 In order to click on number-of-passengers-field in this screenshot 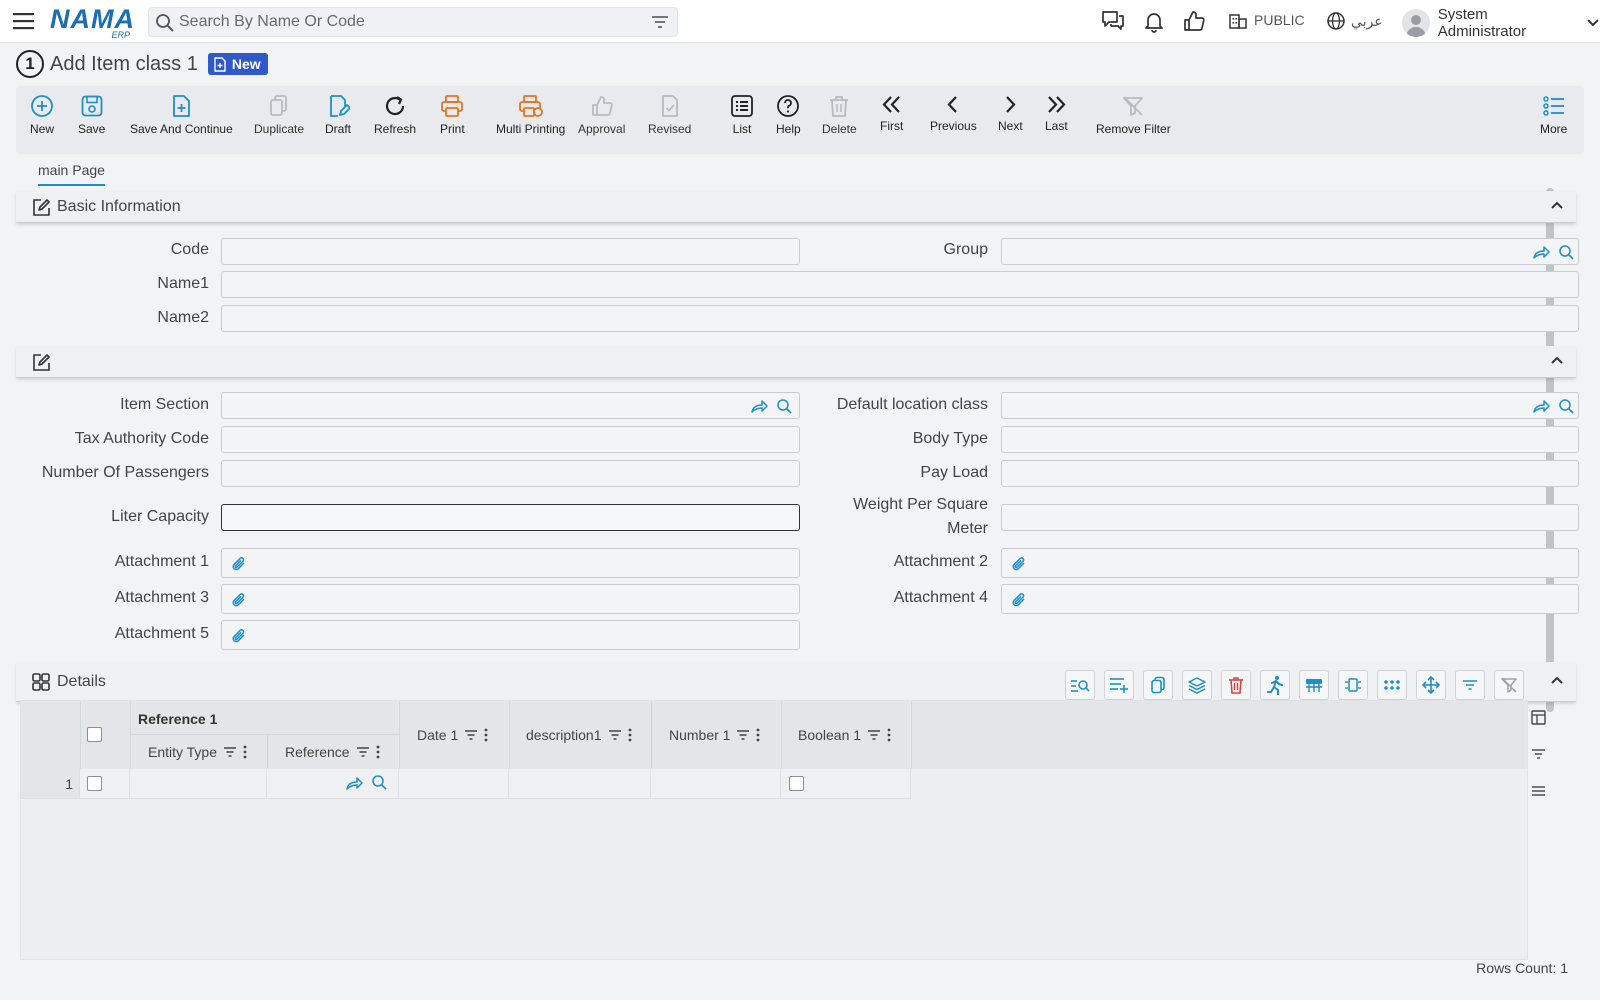, I will do `click(510, 473)`.